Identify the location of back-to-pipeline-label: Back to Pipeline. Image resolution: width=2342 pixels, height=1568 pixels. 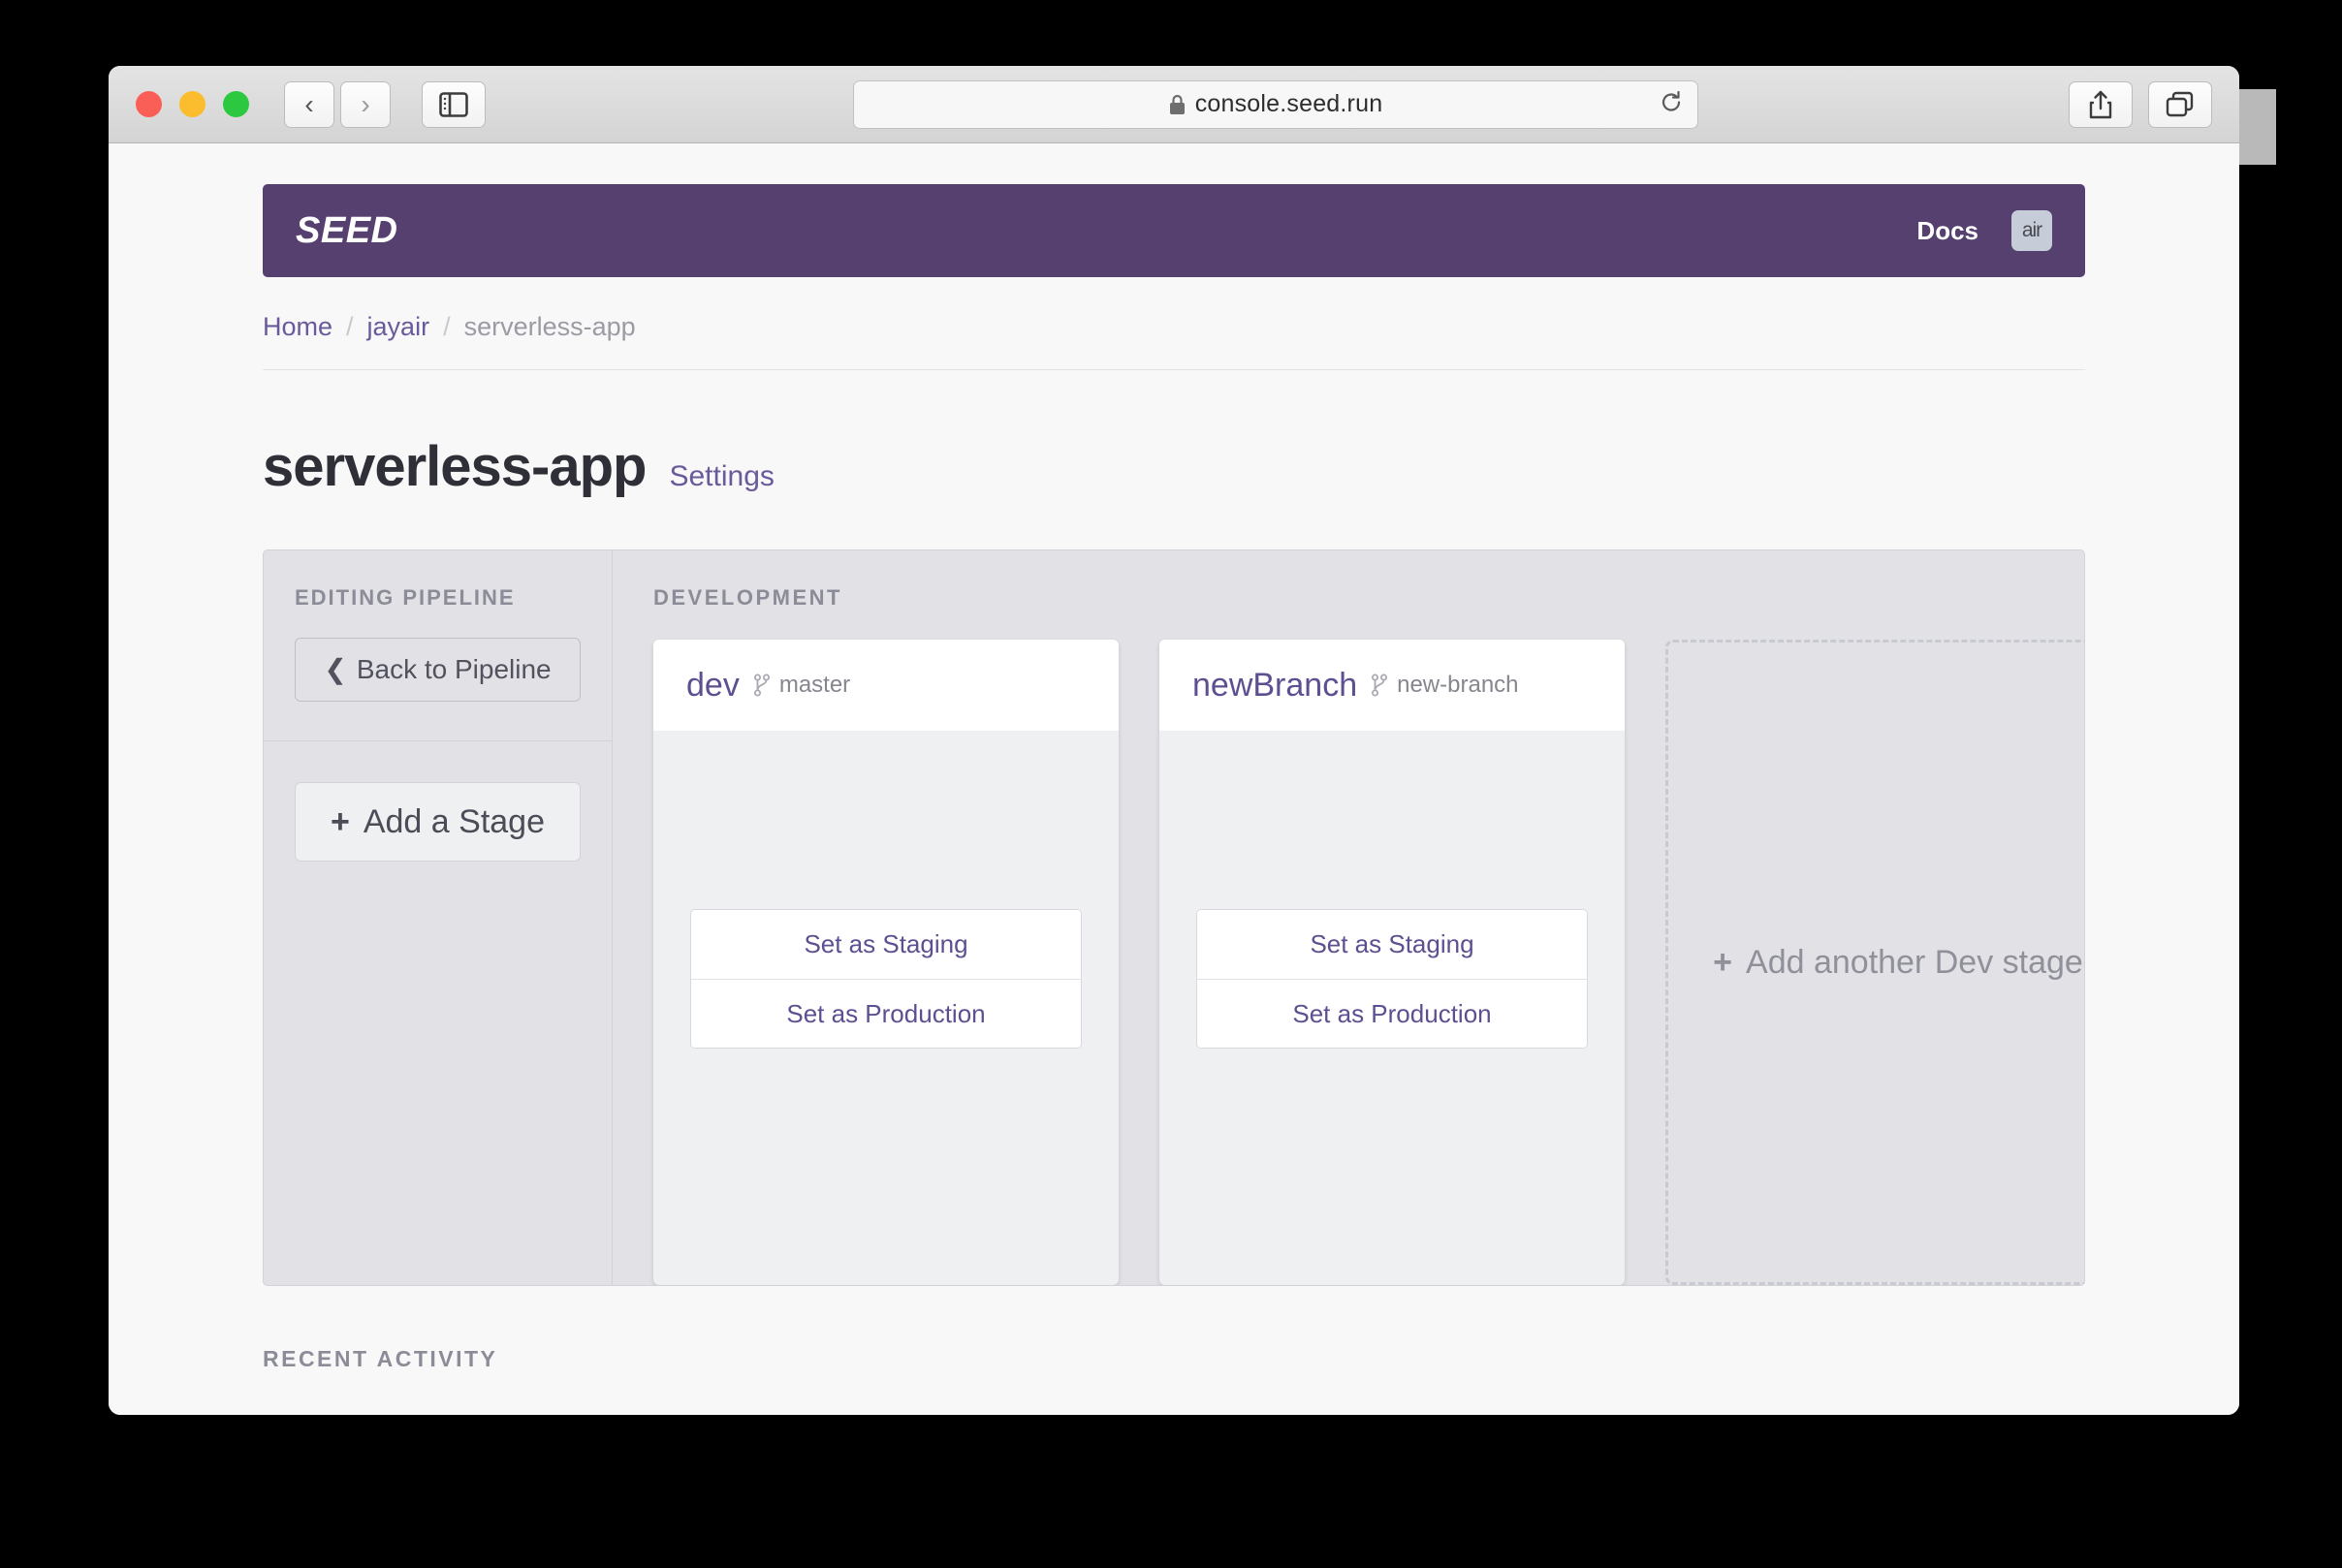
(454, 669).